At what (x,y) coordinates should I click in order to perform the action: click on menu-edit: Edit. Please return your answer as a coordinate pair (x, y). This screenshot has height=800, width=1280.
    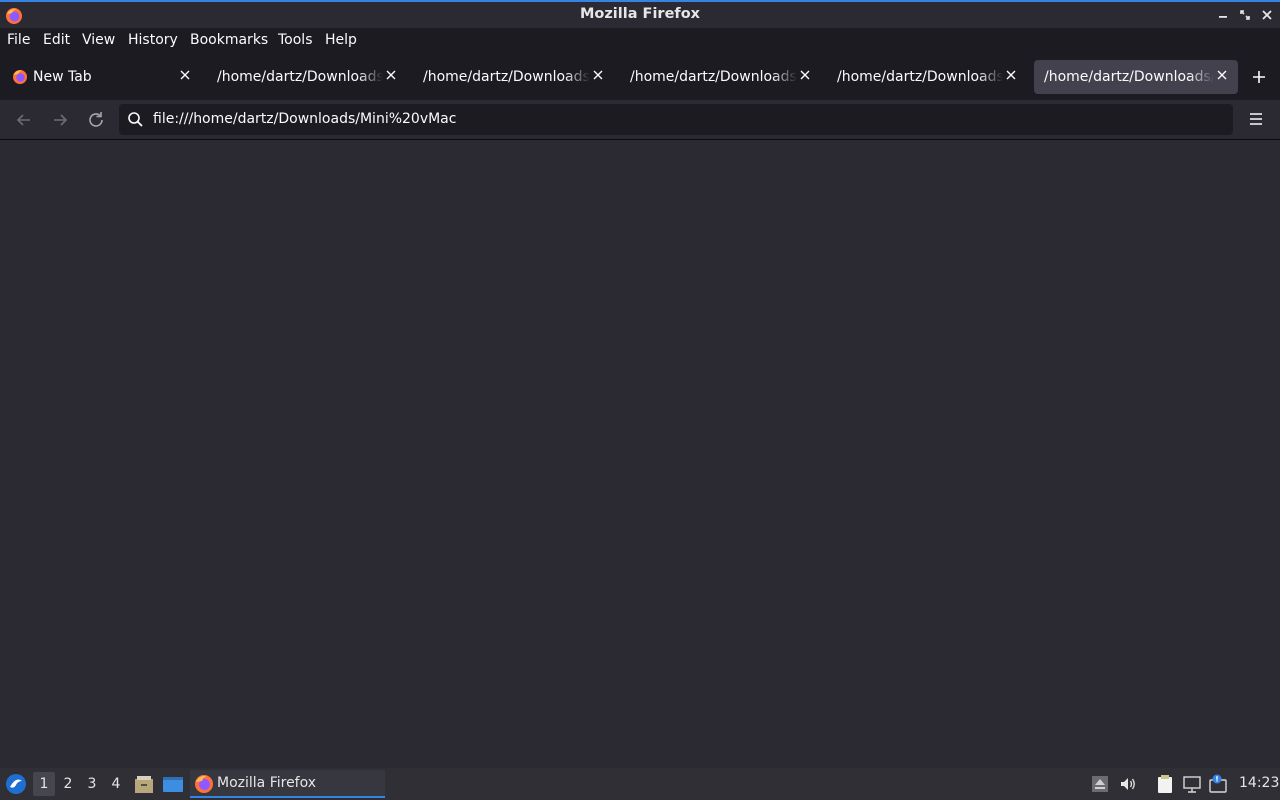
    Looking at the image, I should click on (56, 40).